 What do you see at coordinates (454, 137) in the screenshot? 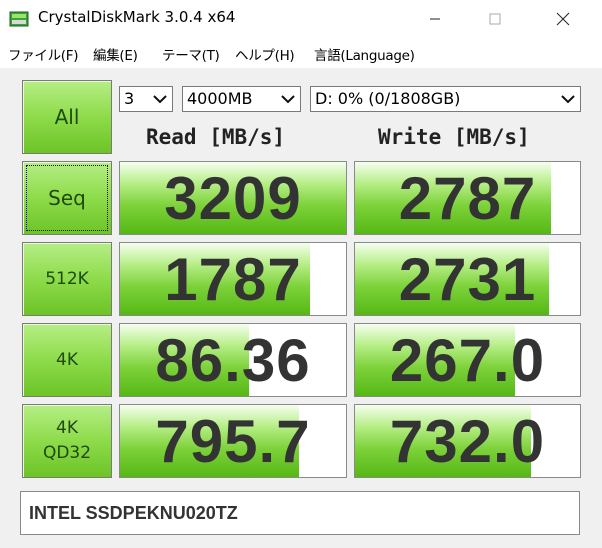
I see `write-header: Write [MB/s]` at bounding box center [454, 137].